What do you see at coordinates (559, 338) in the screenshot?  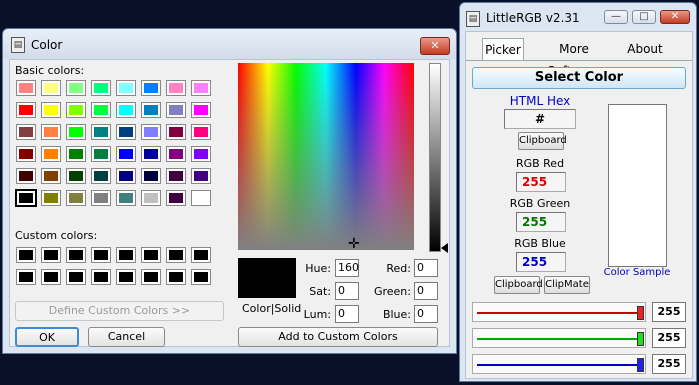 I see `green-slider` at bounding box center [559, 338].